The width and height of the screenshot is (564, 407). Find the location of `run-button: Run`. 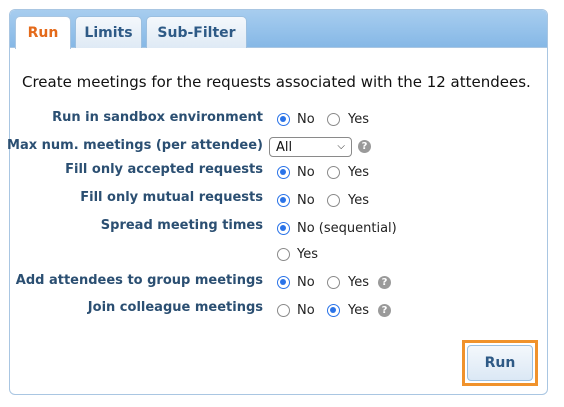

run-button: Run is located at coordinates (500, 363).